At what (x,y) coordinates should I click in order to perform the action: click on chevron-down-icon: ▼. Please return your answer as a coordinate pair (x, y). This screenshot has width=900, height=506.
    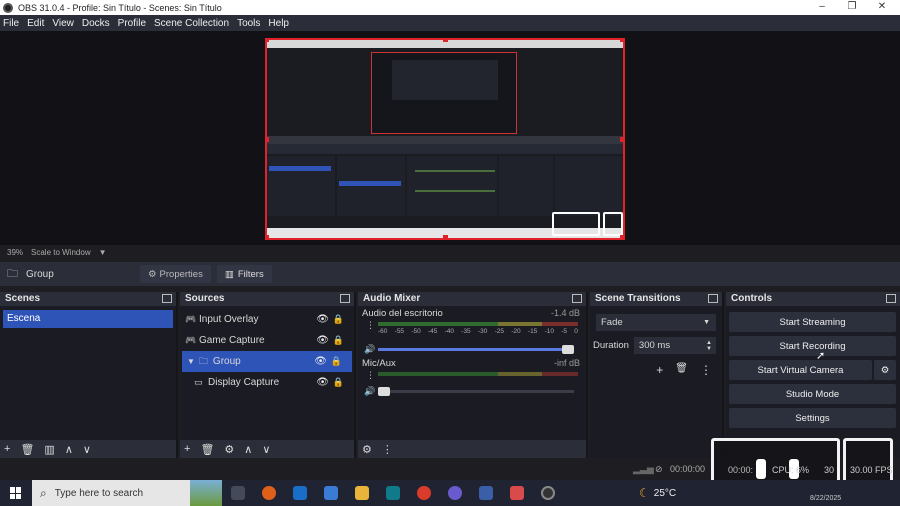
    Looking at the image, I should click on (706, 322).